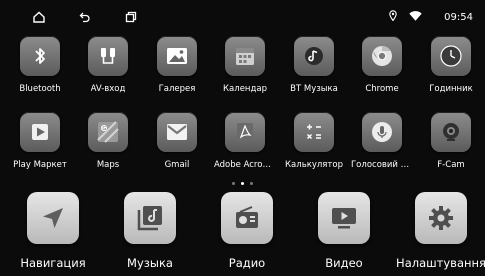  I want to click on page-indicator, so click(242, 183).